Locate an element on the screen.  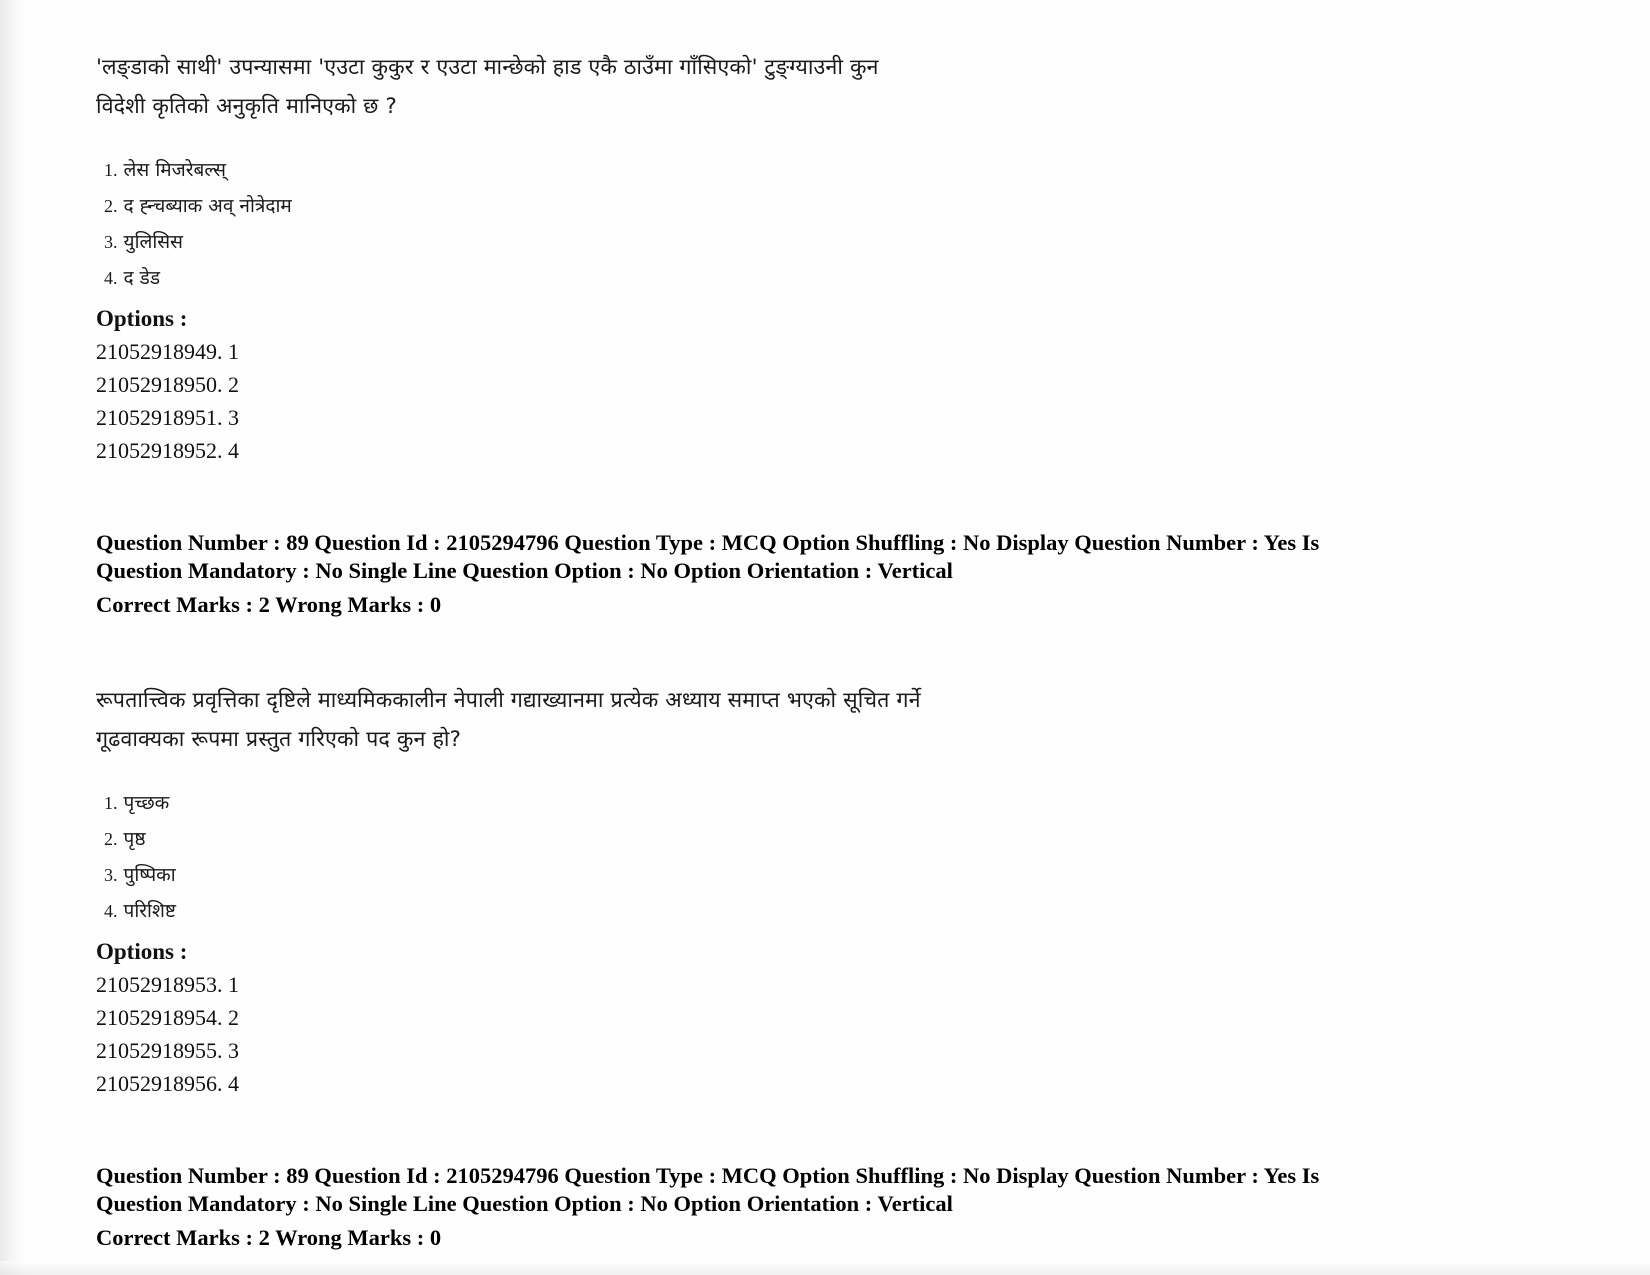
scan-edge-shadow-bottom is located at coordinates (825, 1268).